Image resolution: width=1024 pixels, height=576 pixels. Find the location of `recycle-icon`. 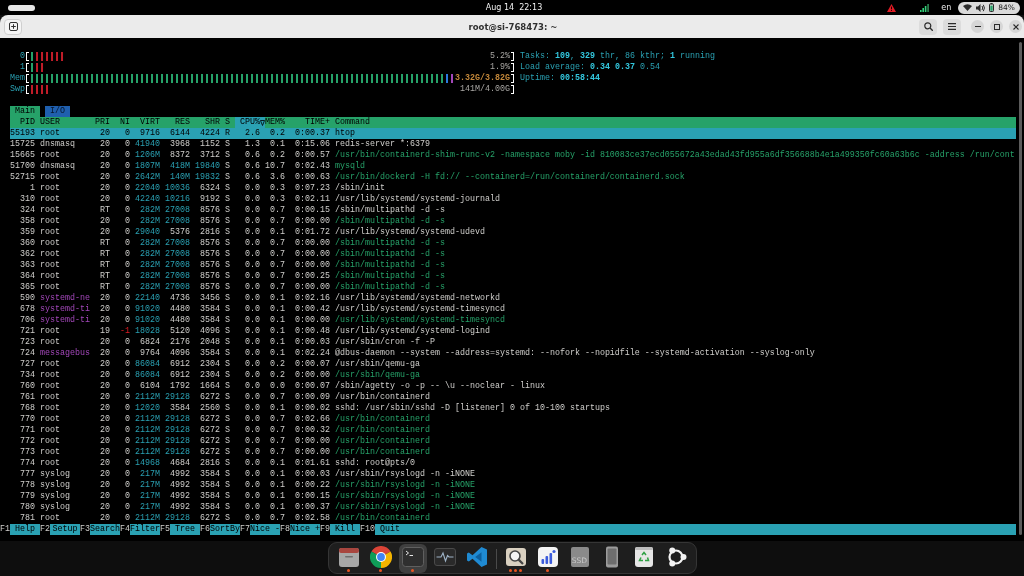

recycle-icon is located at coordinates (643, 557).